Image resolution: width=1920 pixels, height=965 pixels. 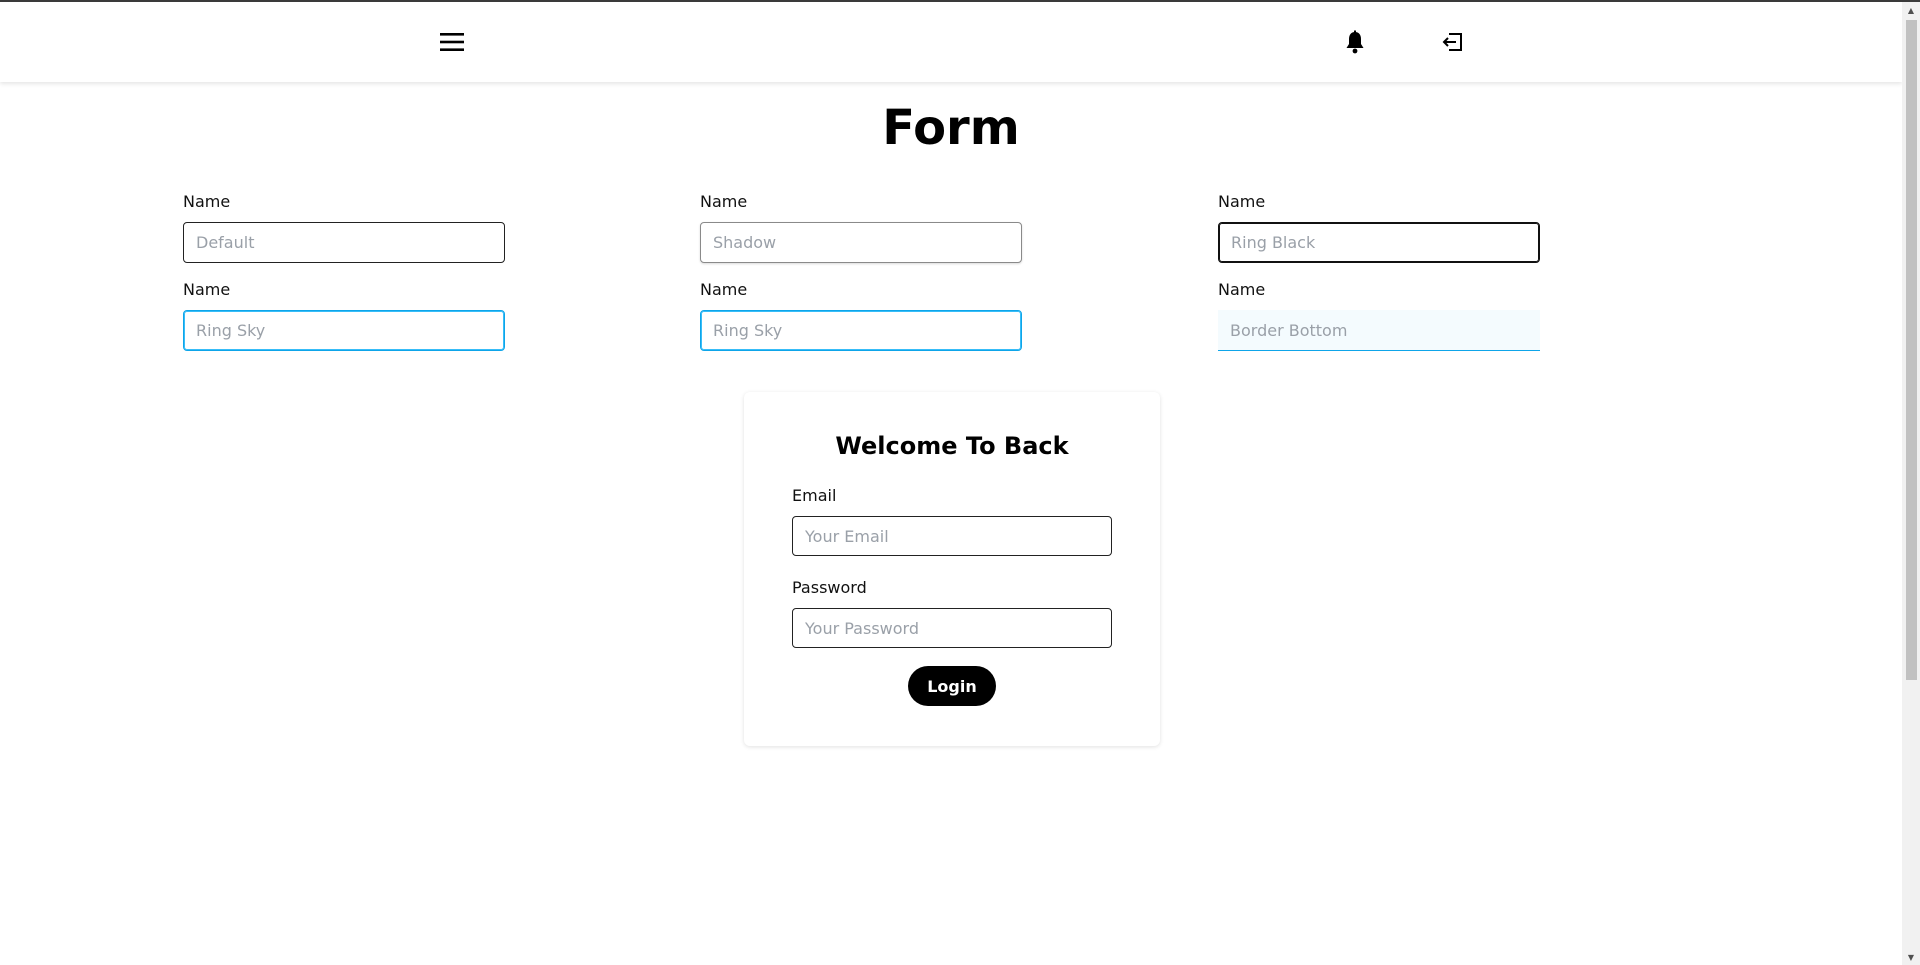 I want to click on email-label: Email, so click(x=814, y=495).